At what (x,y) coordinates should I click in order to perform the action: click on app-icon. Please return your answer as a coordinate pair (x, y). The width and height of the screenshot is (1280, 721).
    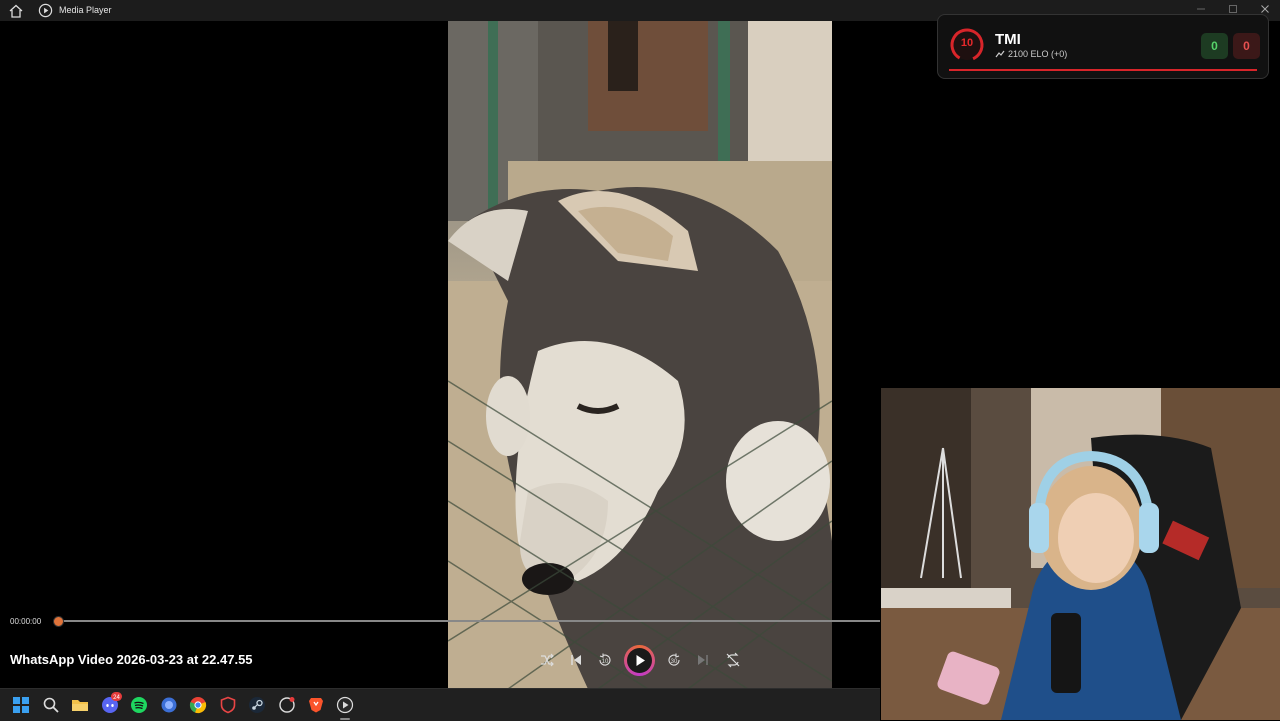
    Looking at the image, I should click on (169, 705).